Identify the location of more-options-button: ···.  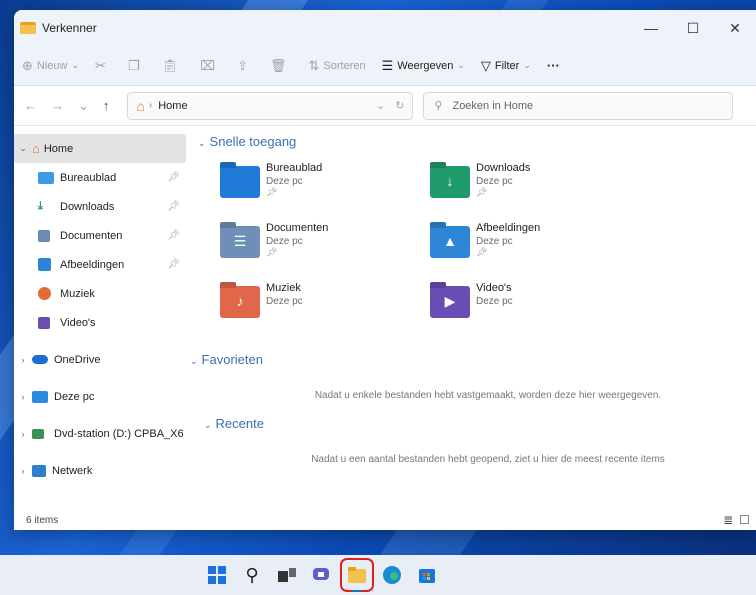
(553, 65).